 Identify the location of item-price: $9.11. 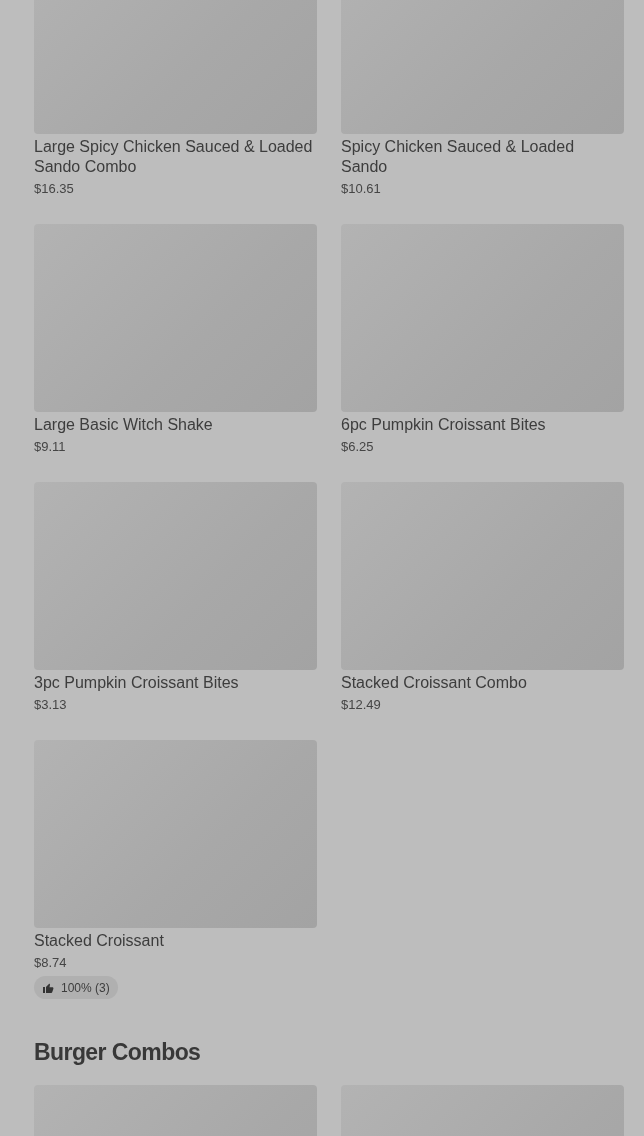
(50, 447).